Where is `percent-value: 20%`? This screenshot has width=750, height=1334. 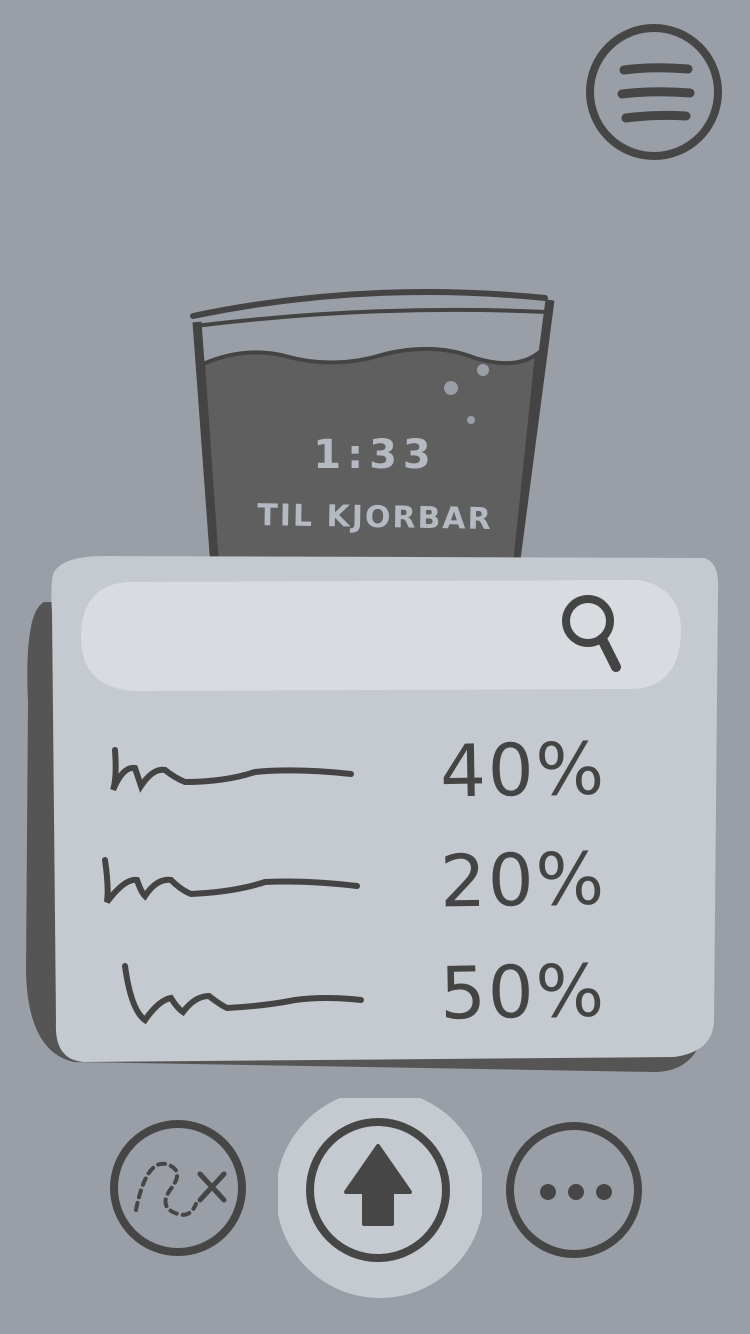
percent-value: 20% is located at coordinates (523, 880).